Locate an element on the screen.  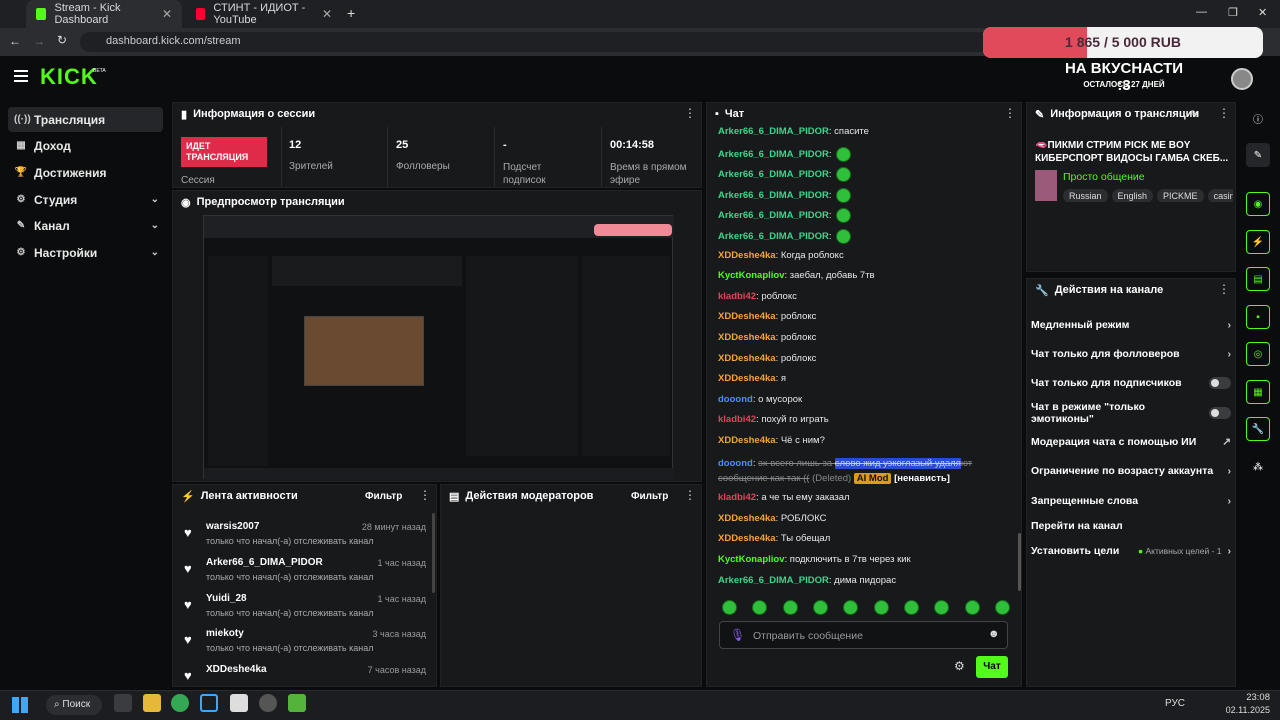
sidebar-item-achievements: 🏆 Достижения is located at coordinates (85, 172).